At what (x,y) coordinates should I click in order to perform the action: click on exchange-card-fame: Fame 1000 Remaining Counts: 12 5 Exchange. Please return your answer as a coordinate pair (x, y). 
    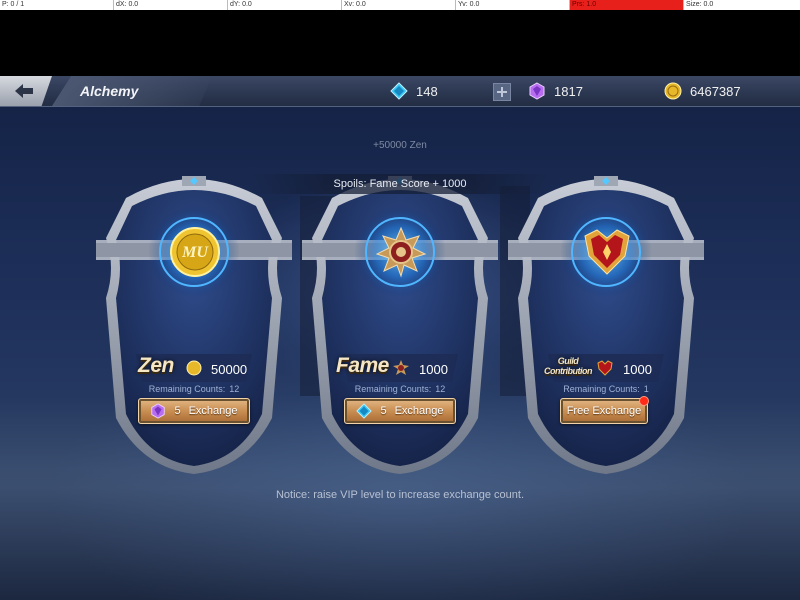
    Looking at the image, I should click on (400, 323).